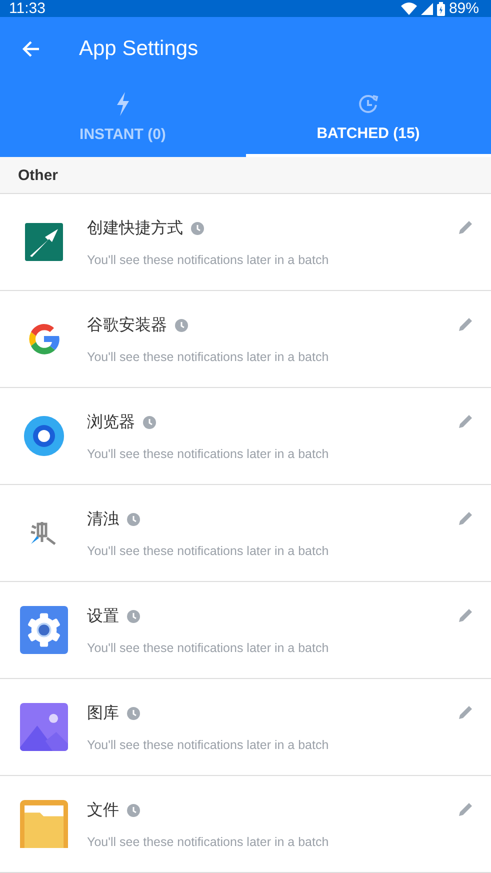  What do you see at coordinates (245, 339) in the screenshot?
I see `app-row: 谷歌安装器 You'll see these notifications later in a batch` at bounding box center [245, 339].